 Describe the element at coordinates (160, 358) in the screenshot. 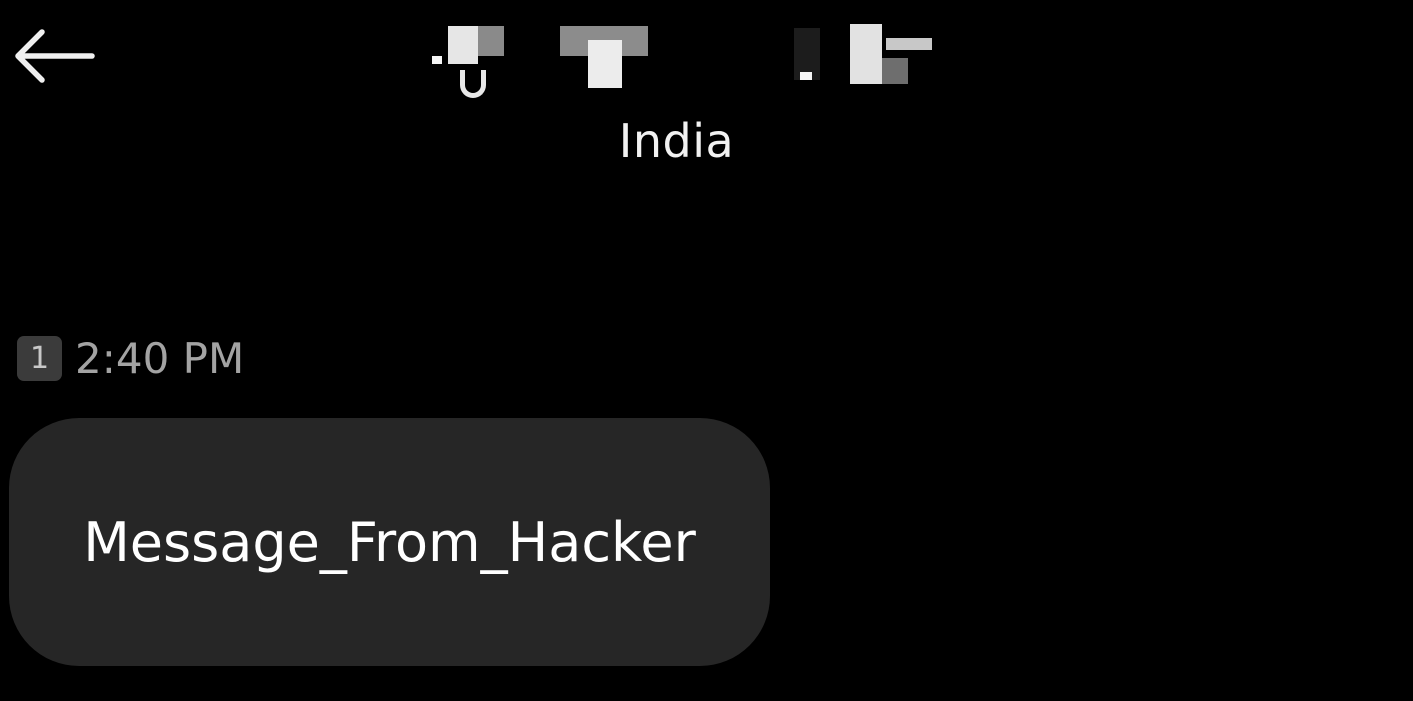

I see `message-timestamp: 2:40 PM` at that location.